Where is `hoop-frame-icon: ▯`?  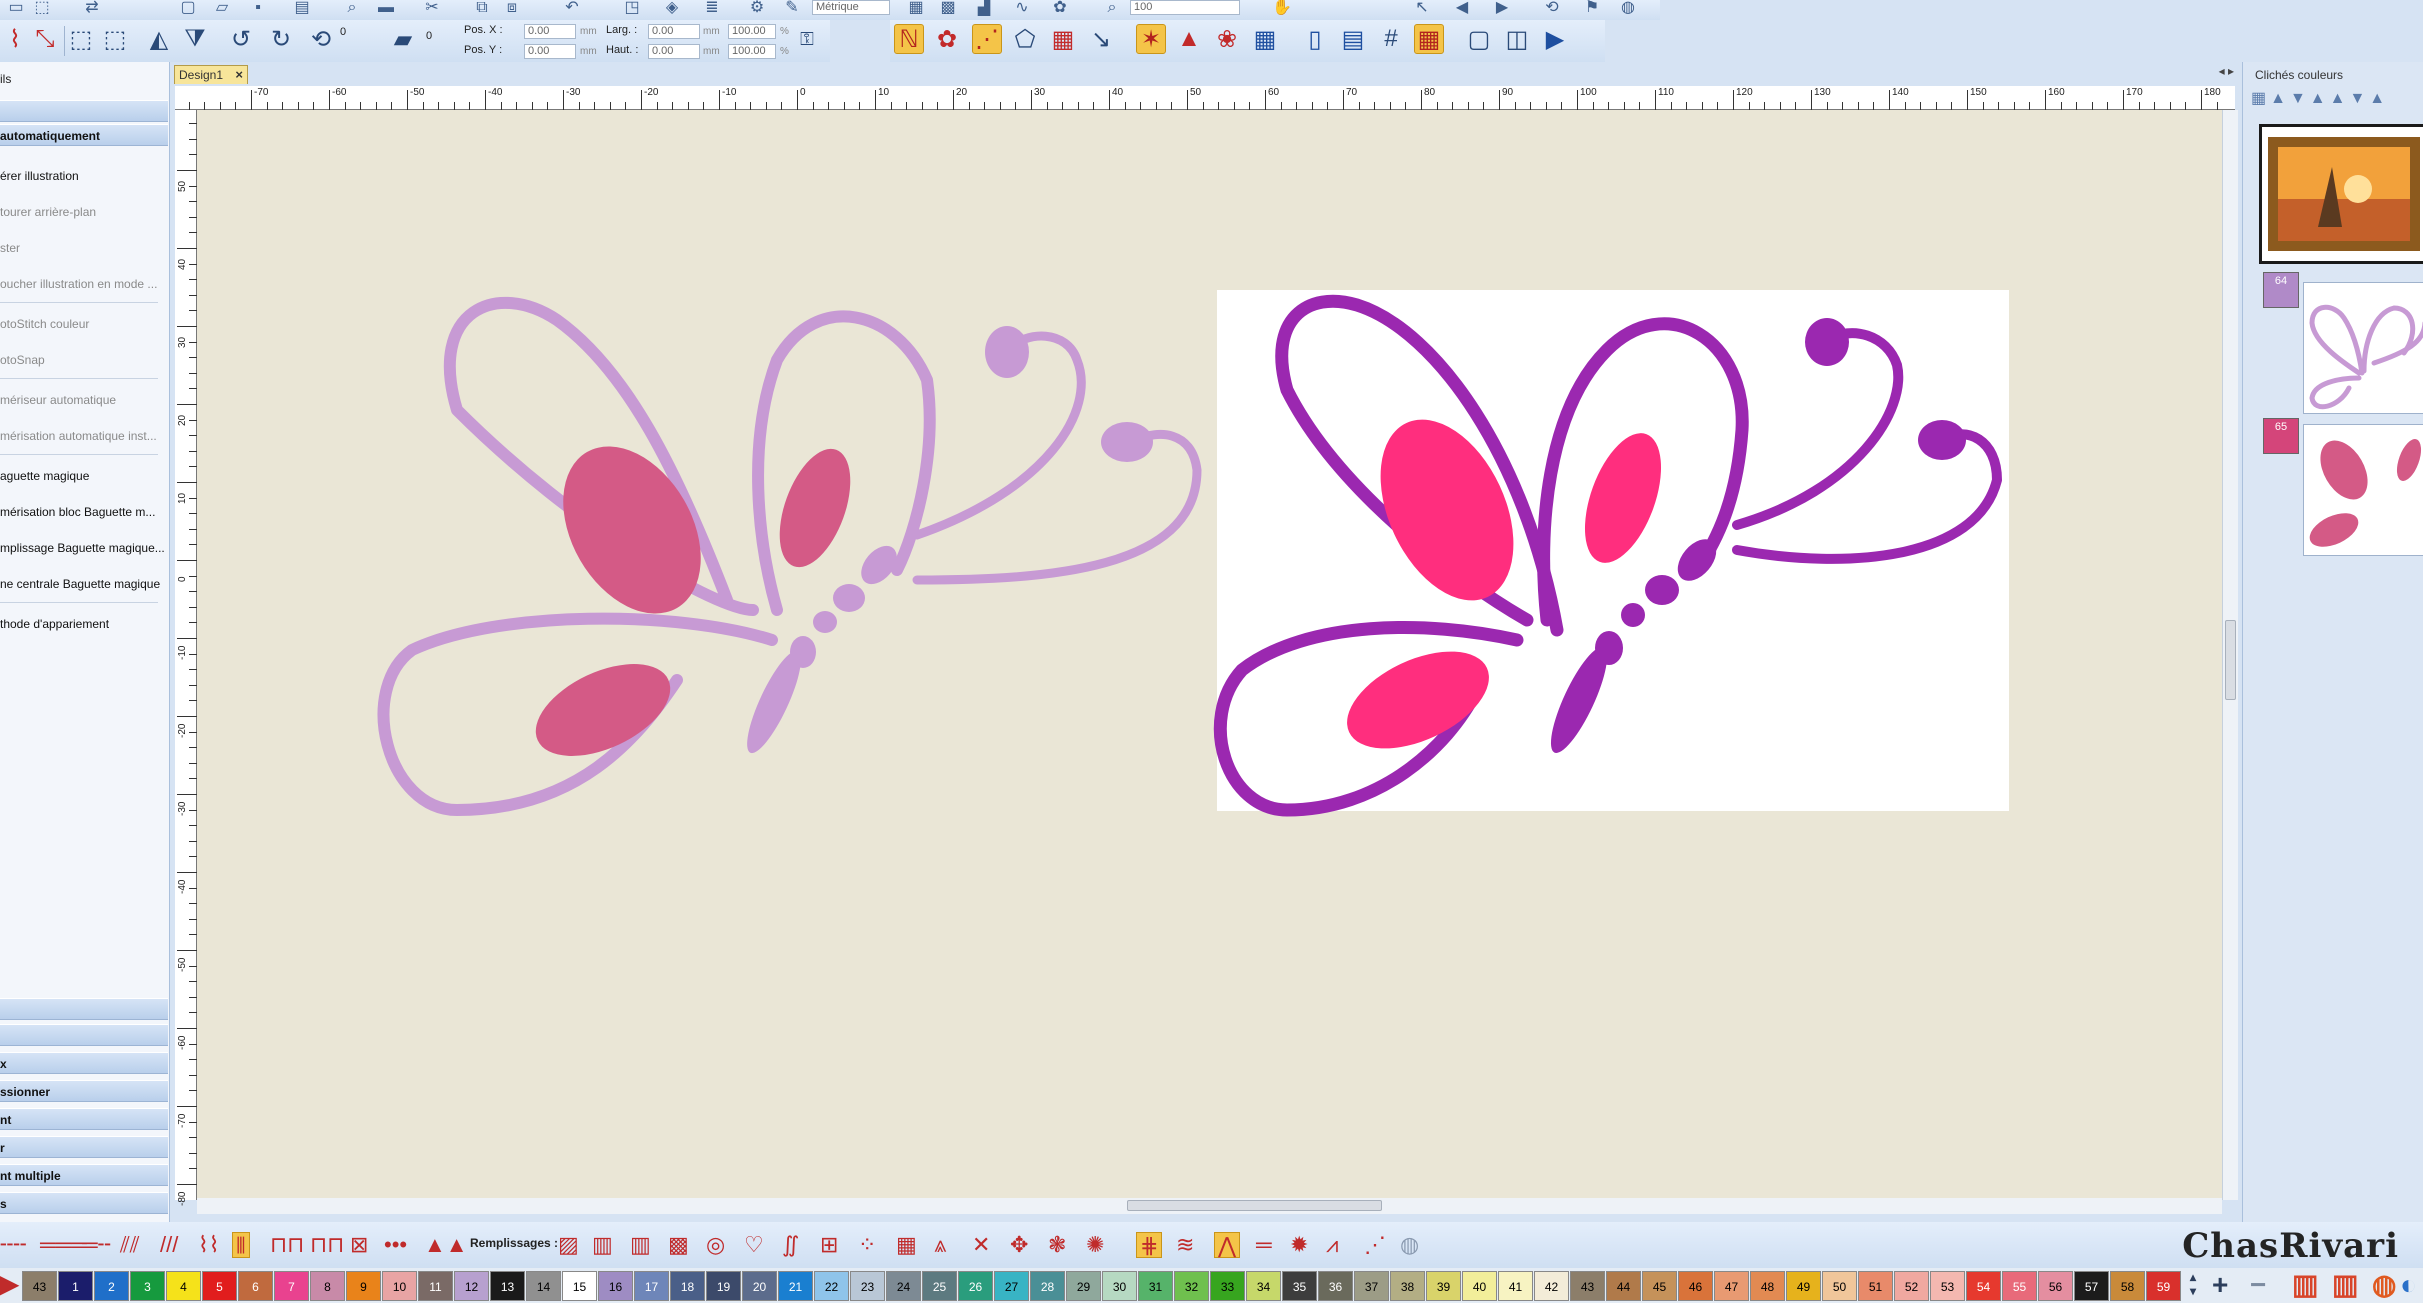 hoop-frame-icon: ▯ is located at coordinates (1315, 39).